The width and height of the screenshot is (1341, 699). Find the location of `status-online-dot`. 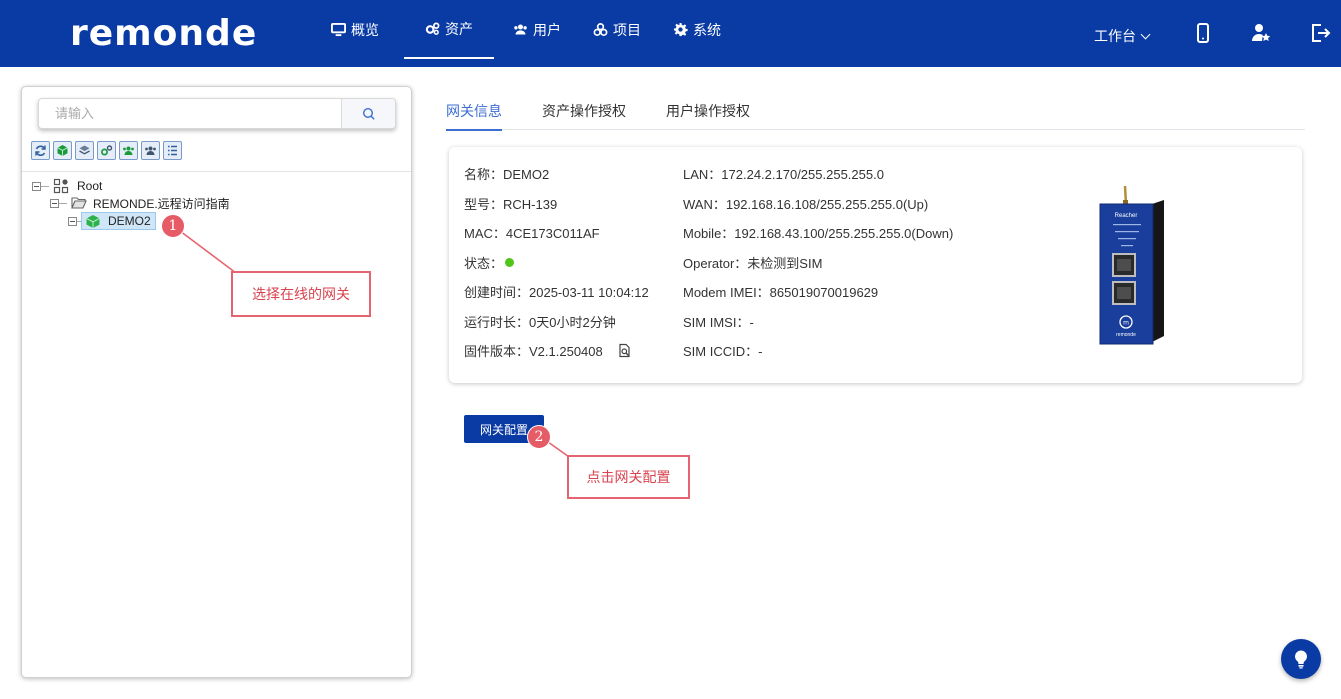

status-online-dot is located at coordinates (510, 262).